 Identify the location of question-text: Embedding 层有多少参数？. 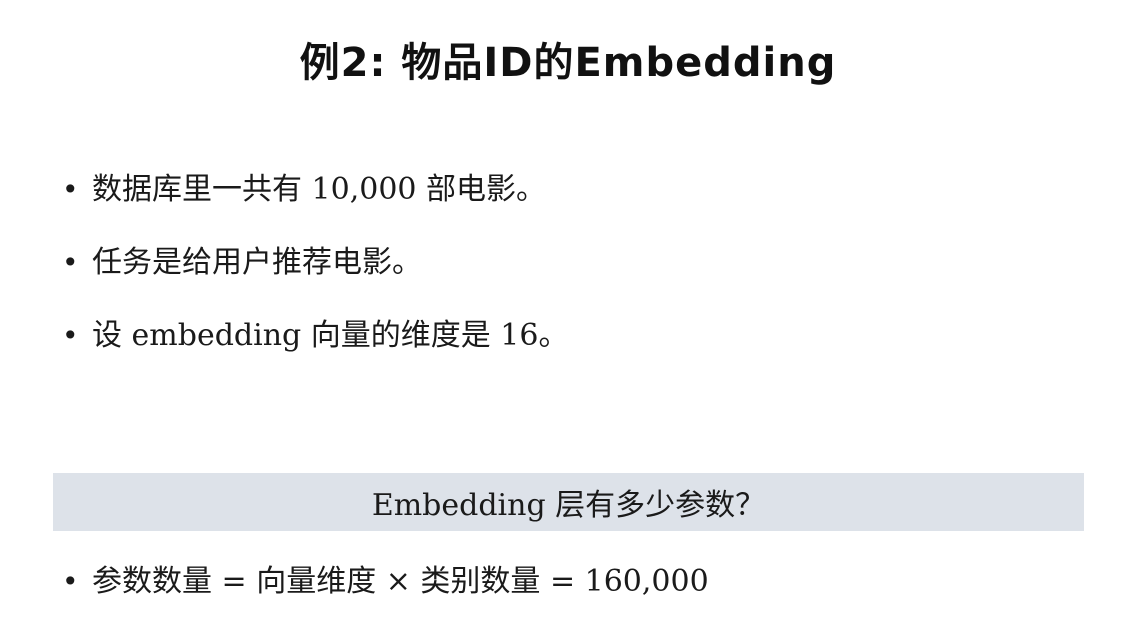
(568, 505).